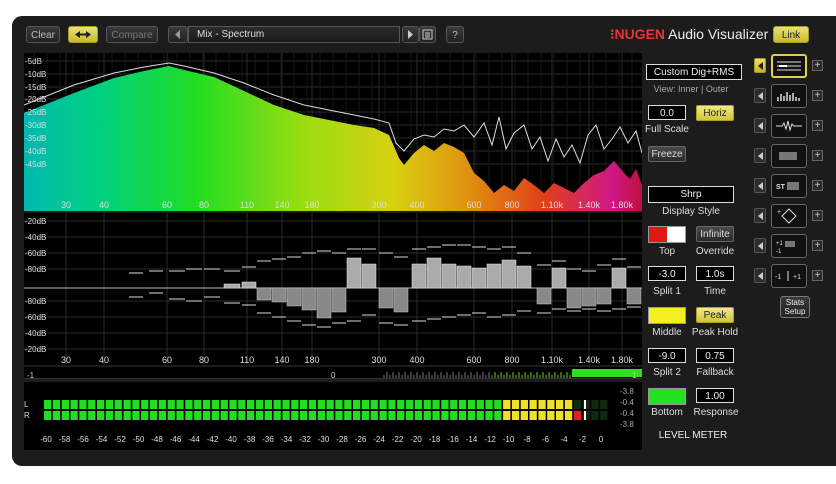  I want to click on balance-view-icon: -1 +1, so click(789, 276).